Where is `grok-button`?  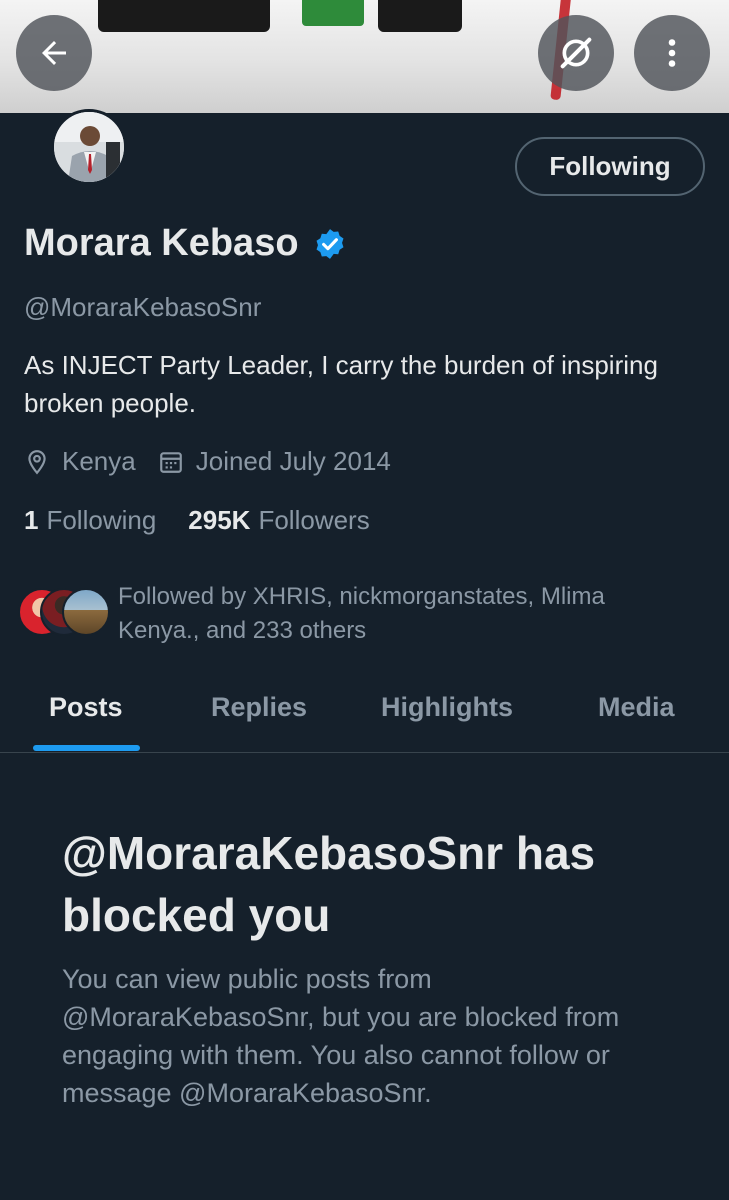 grok-button is located at coordinates (576, 53).